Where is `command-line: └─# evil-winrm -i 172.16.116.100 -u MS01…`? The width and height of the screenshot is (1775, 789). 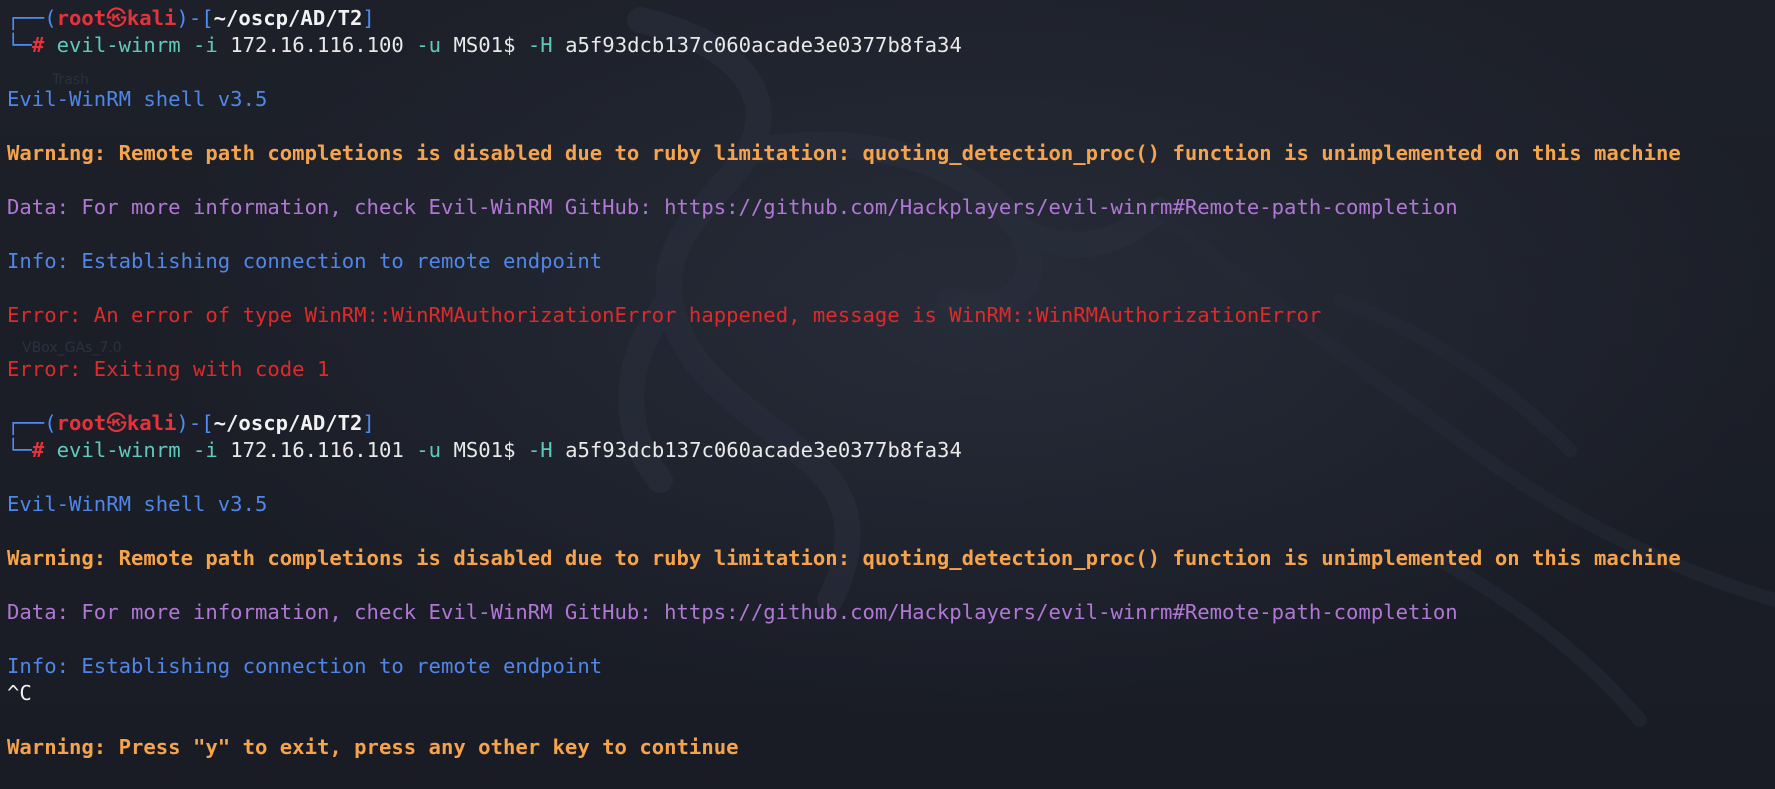 command-line: └─# evil-winrm -i 172.16.116.100 -u MS01… is located at coordinates (484, 45).